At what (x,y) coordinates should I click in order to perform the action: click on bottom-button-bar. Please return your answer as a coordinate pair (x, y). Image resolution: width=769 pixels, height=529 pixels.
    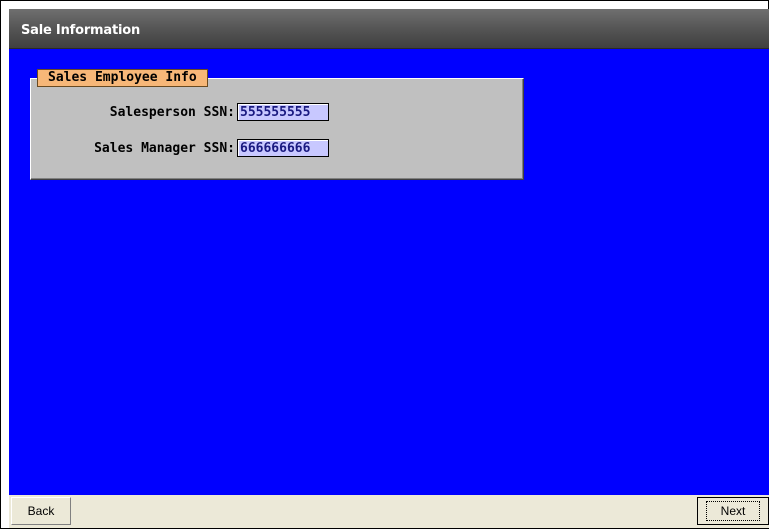
    Looking at the image, I should click on (389, 511).